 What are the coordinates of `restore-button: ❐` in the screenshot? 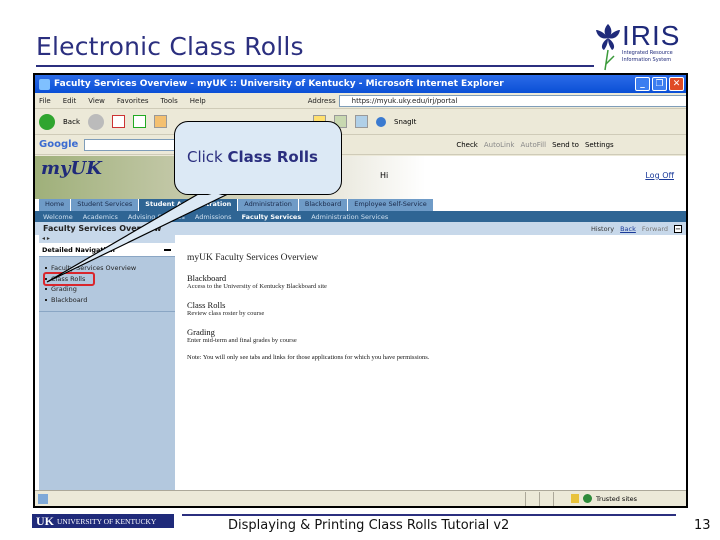 It's located at (659, 84).